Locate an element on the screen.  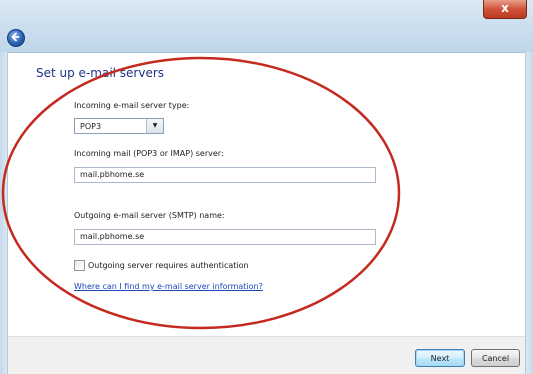
button-bar: Next Cancel is located at coordinates (266, 355).